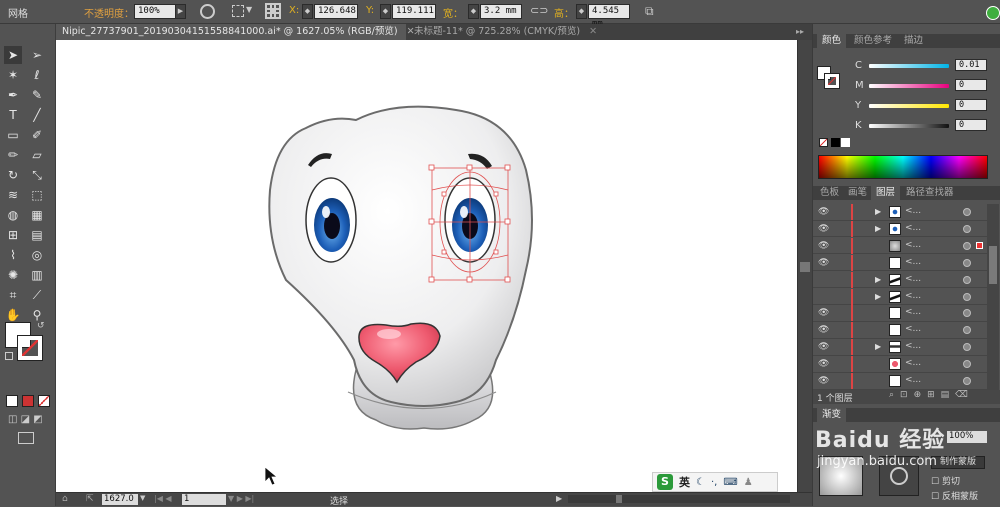 This screenshot has width=1000, height=507. Describe the element at coordinates (13, 215) in the screenshot. I see `shape-builder-tool-icon: ◍` at that location.